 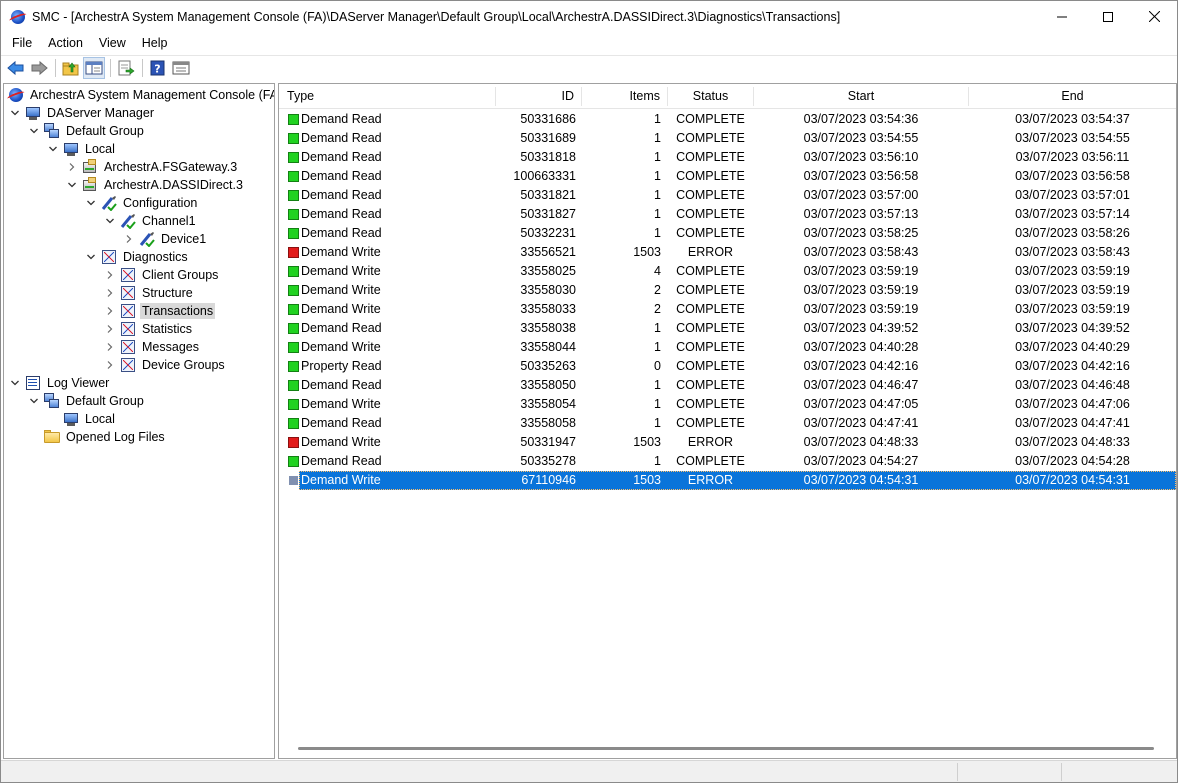 I want to click on maximize-icon, so click(x=1108, y=16).